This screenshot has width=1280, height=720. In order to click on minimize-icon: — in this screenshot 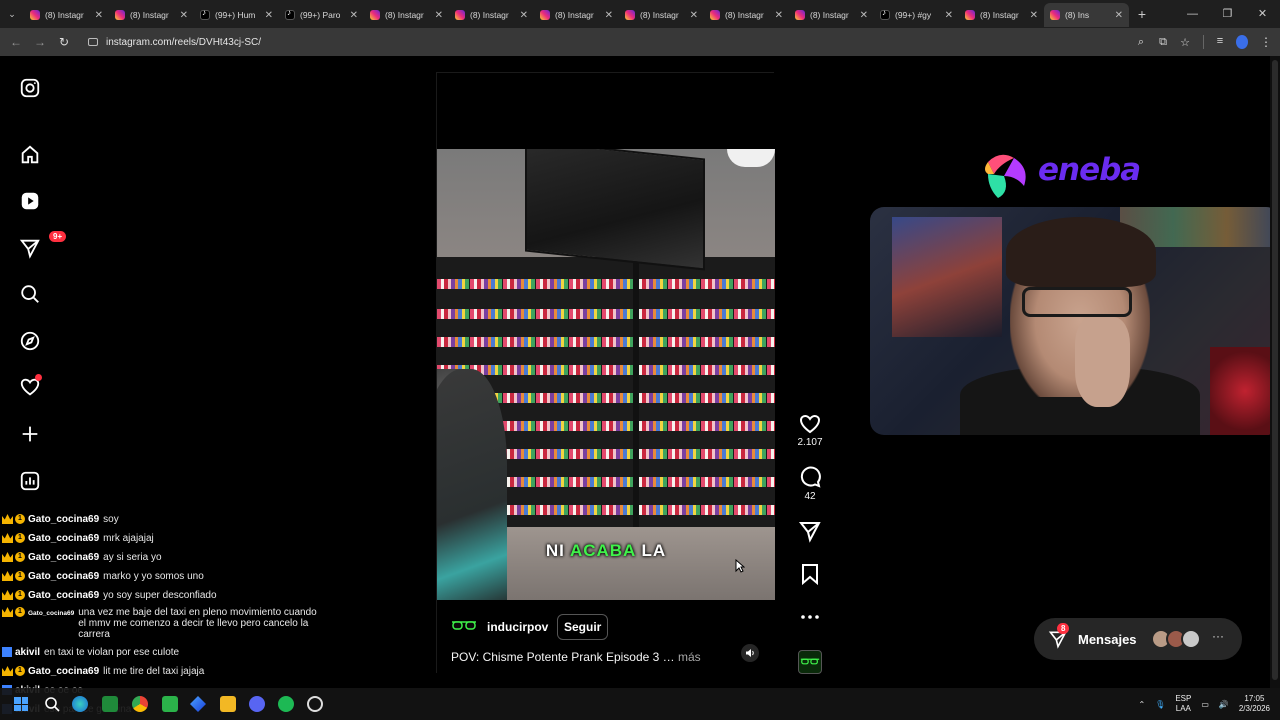, I will do `click(1192, 14)`.